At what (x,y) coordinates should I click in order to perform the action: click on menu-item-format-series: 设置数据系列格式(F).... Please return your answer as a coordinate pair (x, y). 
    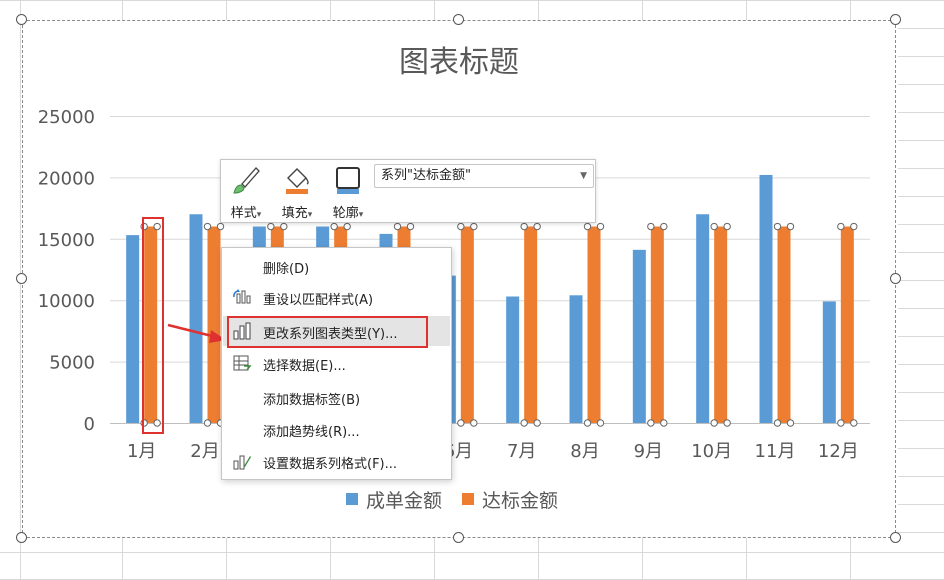
    Looking at the image, I should click on (336, 461).